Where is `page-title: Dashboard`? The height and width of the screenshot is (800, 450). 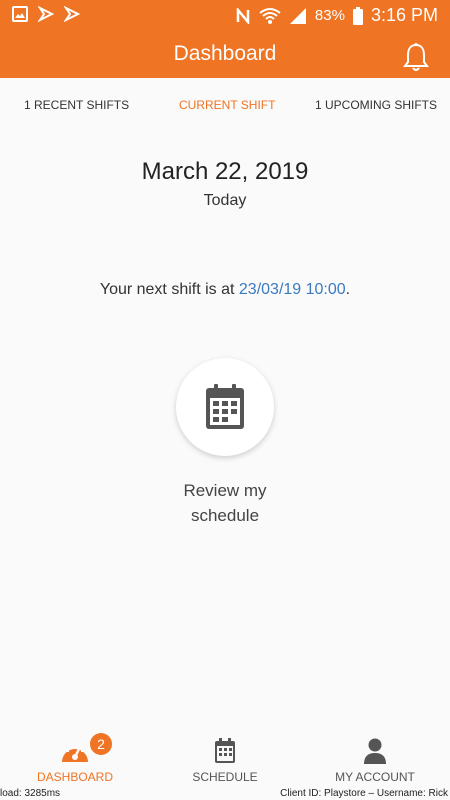 page-title: Dashboard is located at coordinates (225, 53).